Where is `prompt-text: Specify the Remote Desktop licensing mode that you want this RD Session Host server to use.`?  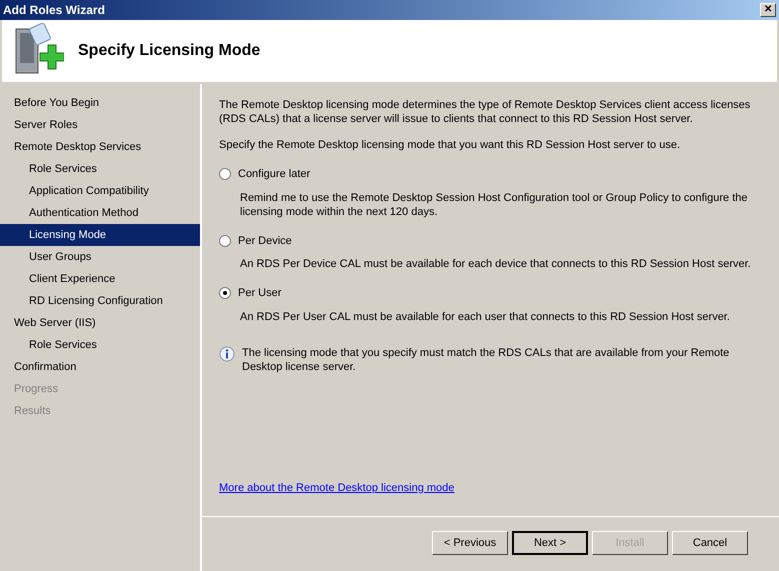 prompt-text: Specify the Remote Desktop licensing mode that you want this RD Session Host server to use. is located at coordinates (450, 145).